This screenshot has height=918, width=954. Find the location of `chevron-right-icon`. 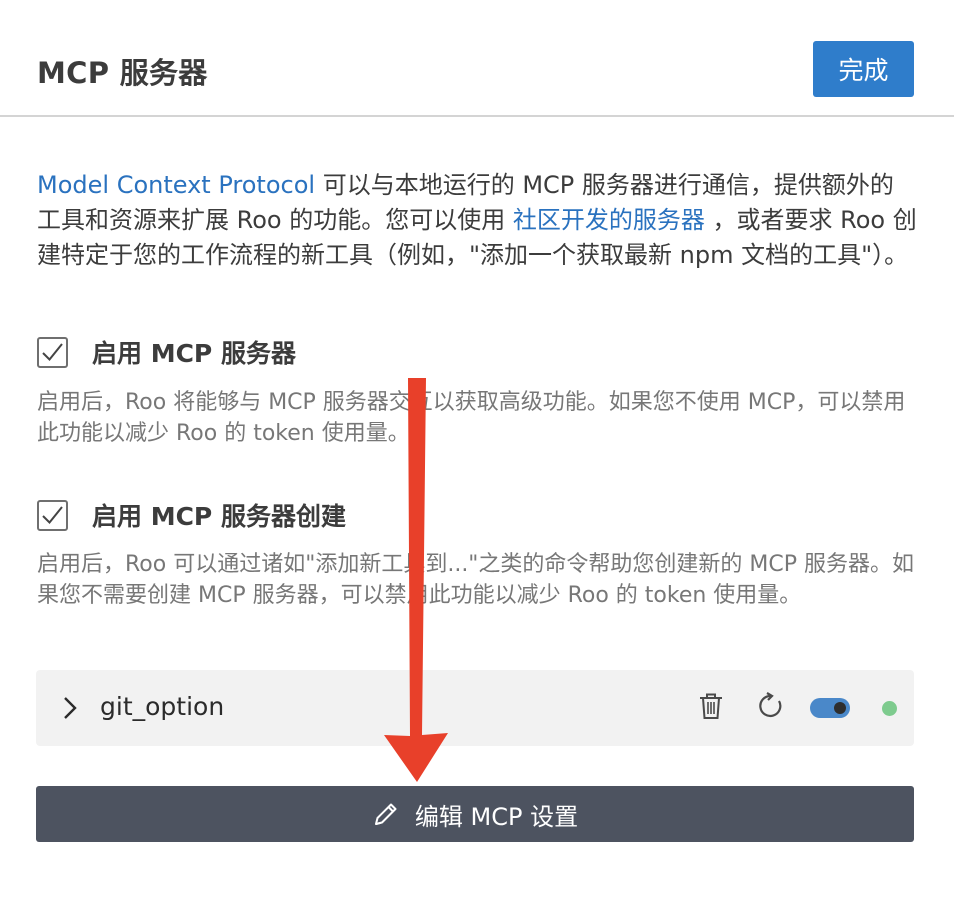

chevron-right-icon is located at coordinates (70, 708).